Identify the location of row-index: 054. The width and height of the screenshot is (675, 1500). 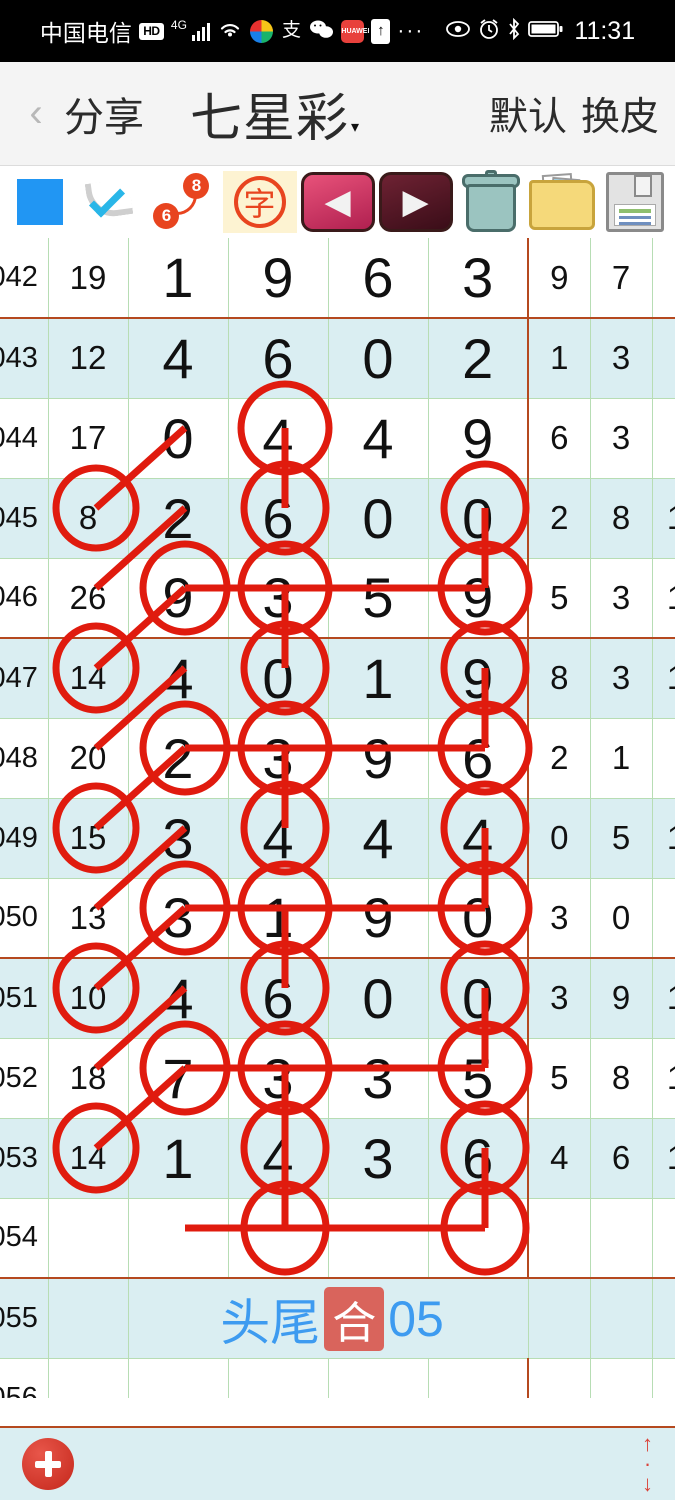
(24, 1238).